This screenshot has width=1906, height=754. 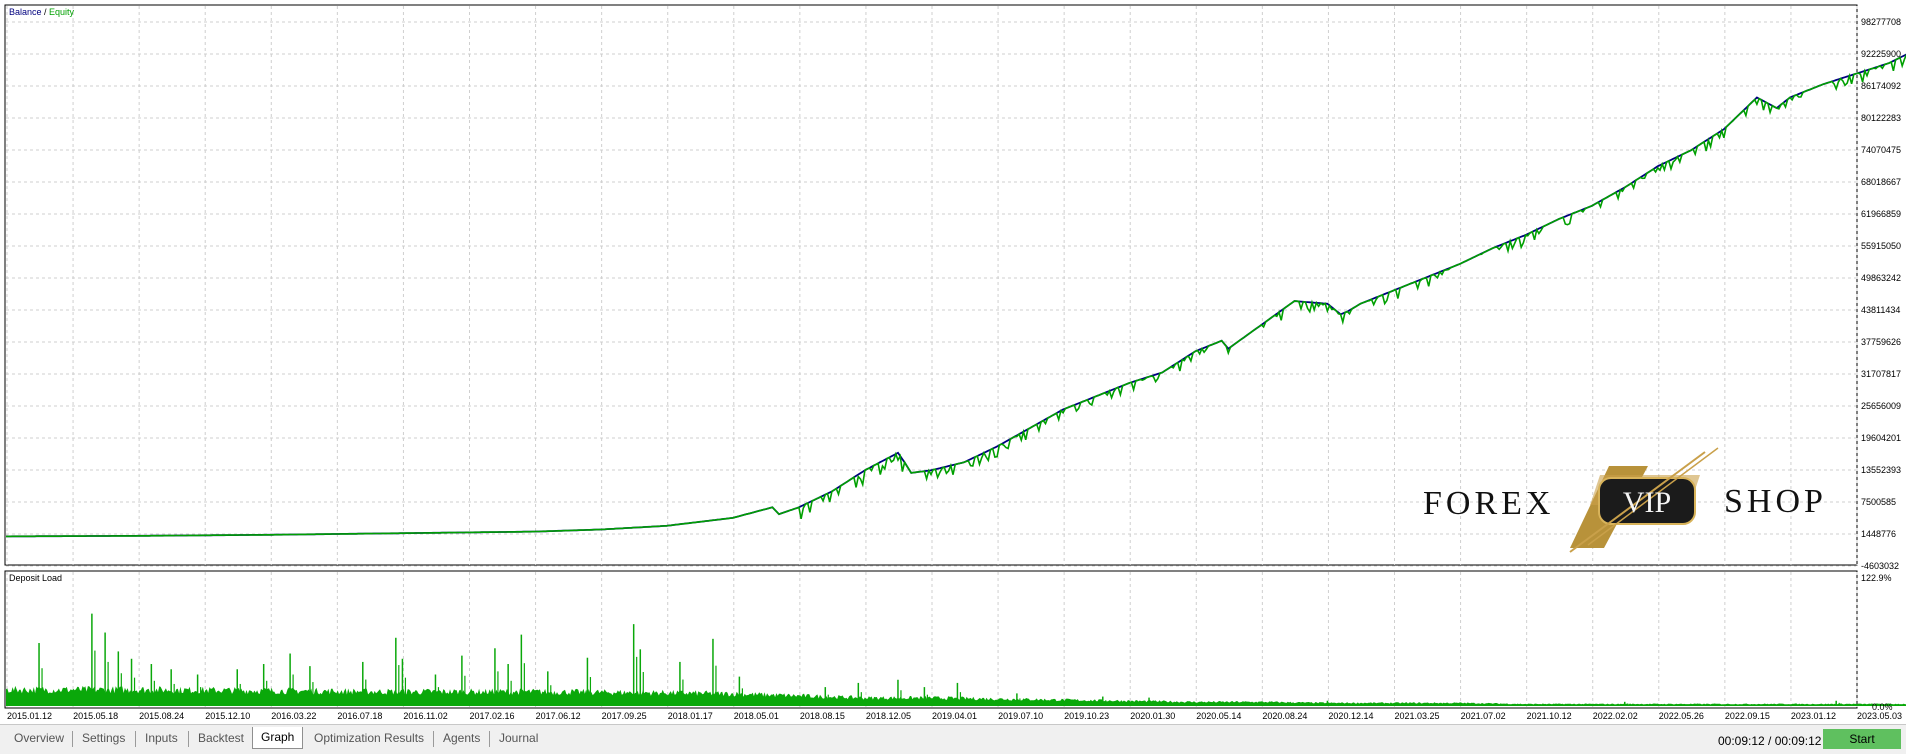 I want to click on x-tick-label: 2019.04.01, so click(x=954, y=716).